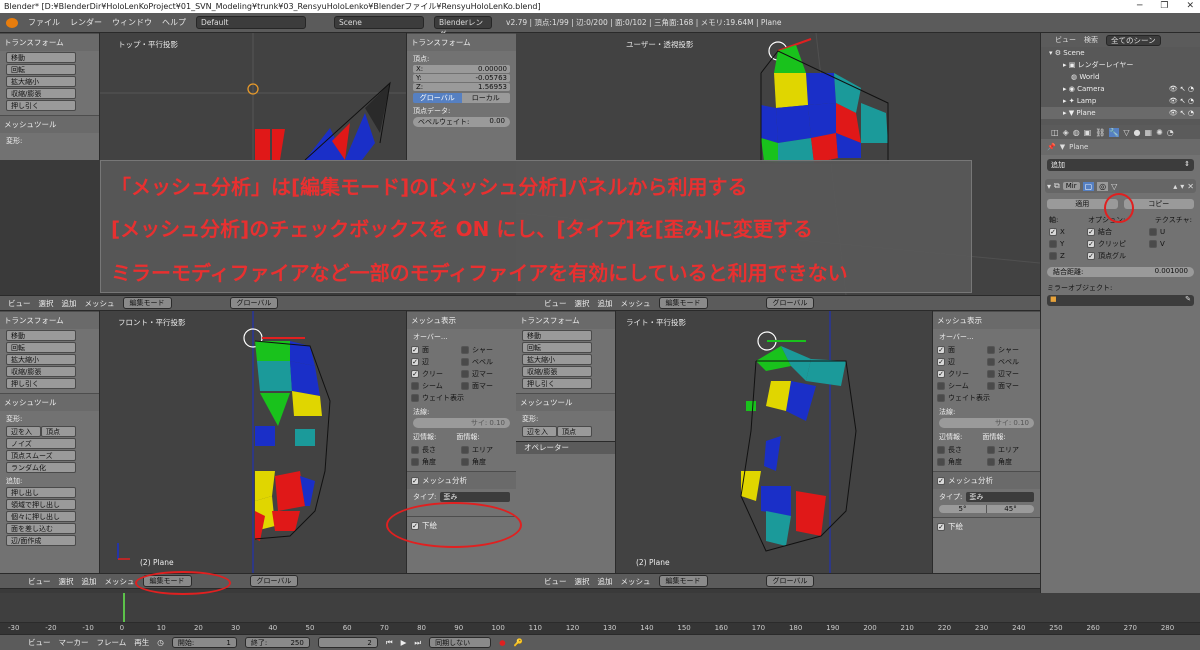 The image size is (1200, 650). What do you see at coordinates (1067, 232) in the screenshot?
I see `axis-x-check: ✓ X` at bounding box center [1067, 232].